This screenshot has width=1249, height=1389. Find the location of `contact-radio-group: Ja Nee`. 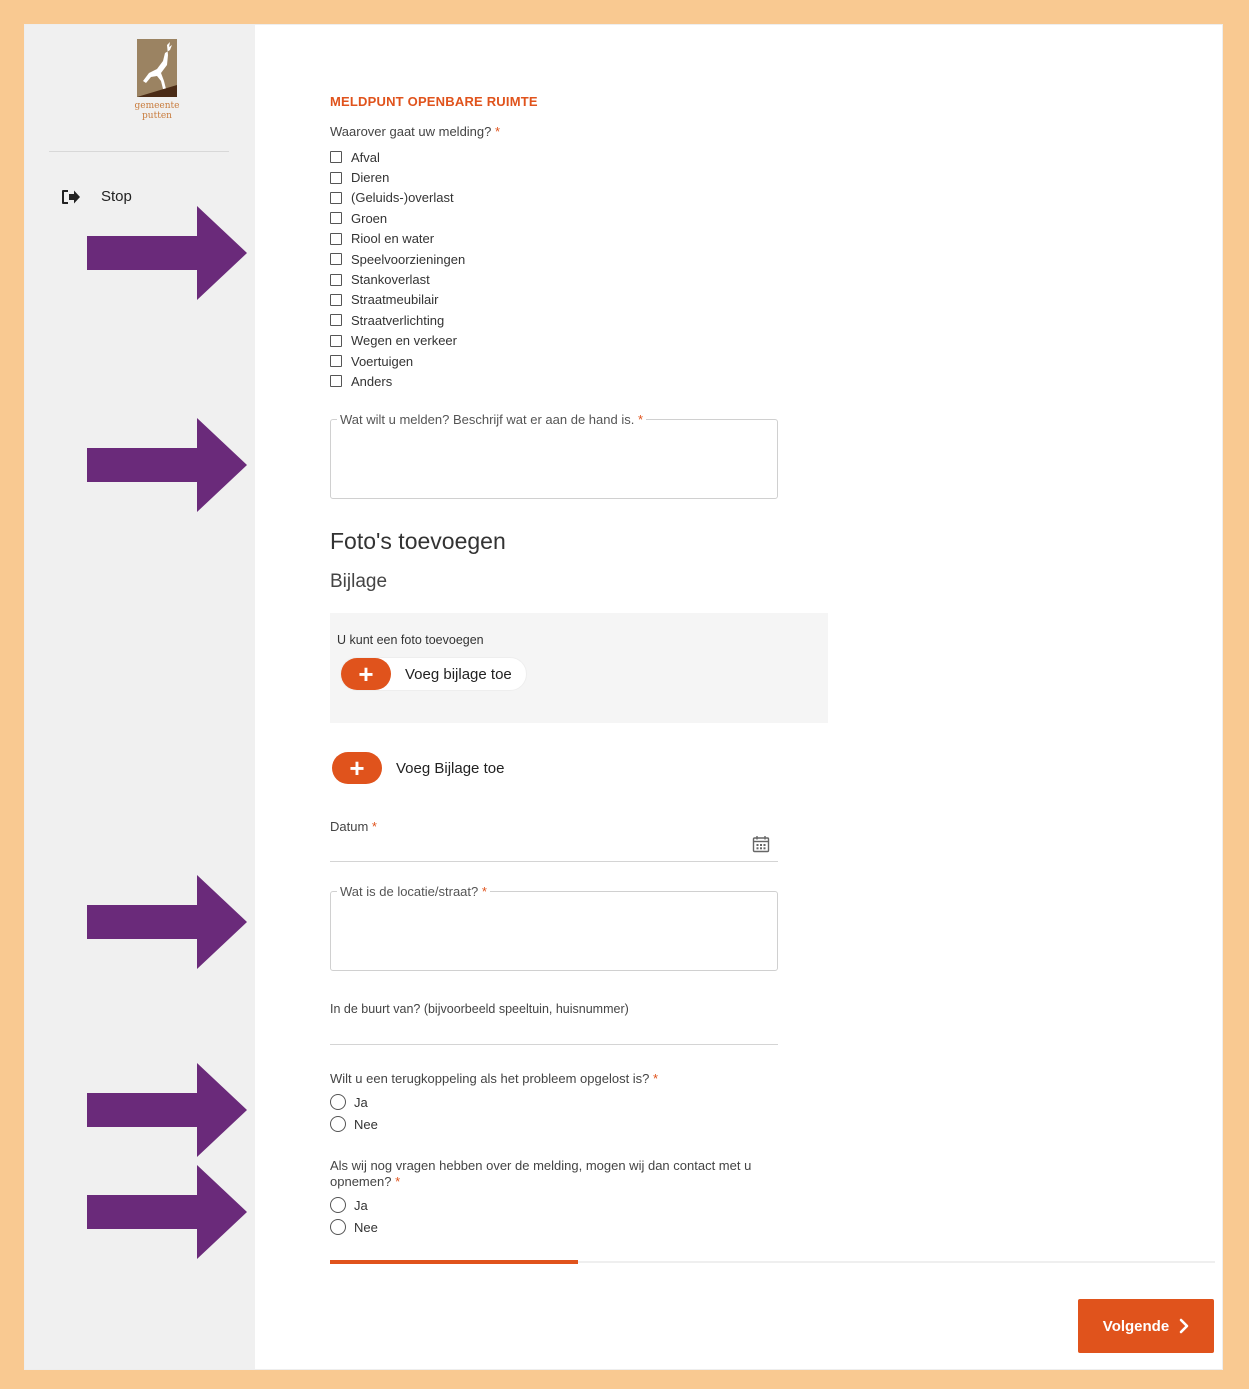

contact-radio-group: Ja Nee is located at coordinates (354, 1216).